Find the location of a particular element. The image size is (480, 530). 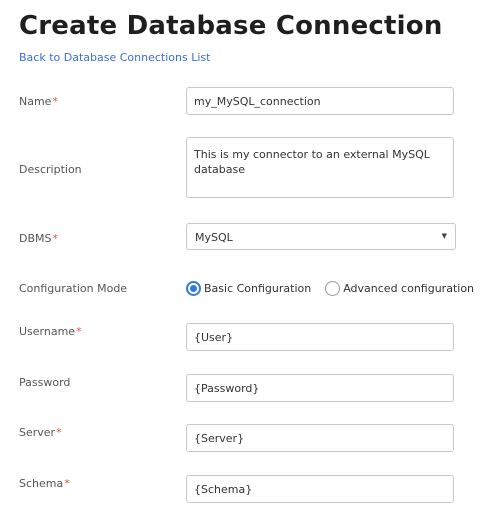

dbms-label: DBMS* is located at coordinates (38, 238).